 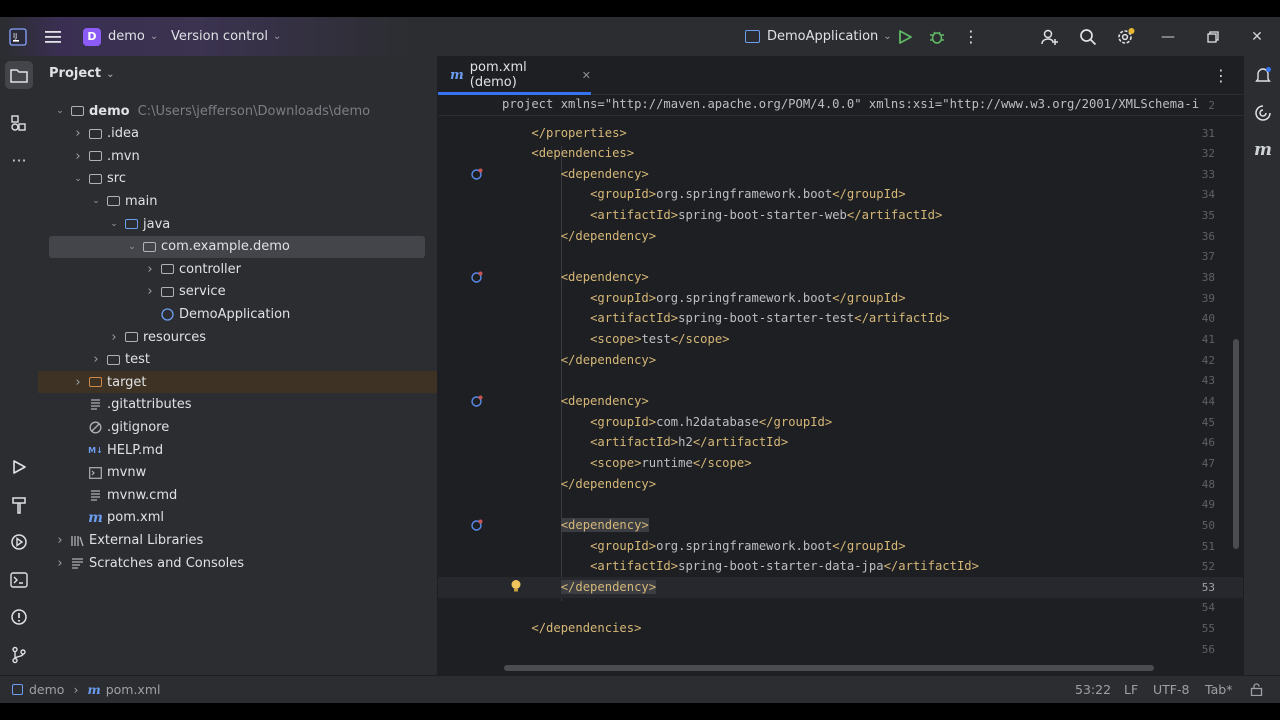 I want to click on close-window-button: ✕, so click(x=1257, y=36).